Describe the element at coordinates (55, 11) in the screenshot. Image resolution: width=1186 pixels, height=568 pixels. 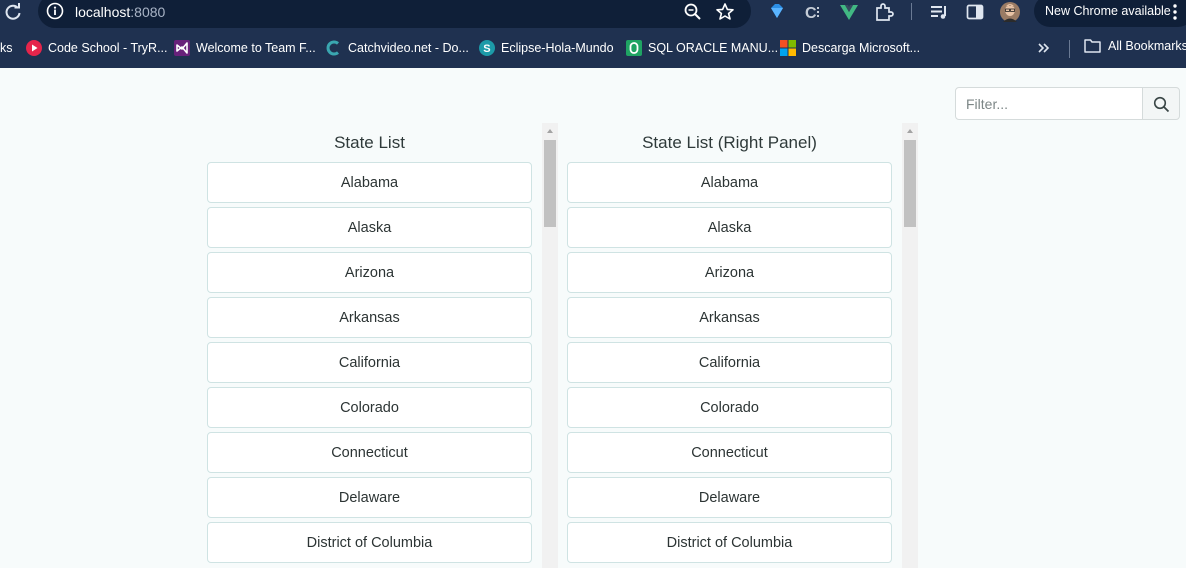
I see `site-info-icon` at that location.